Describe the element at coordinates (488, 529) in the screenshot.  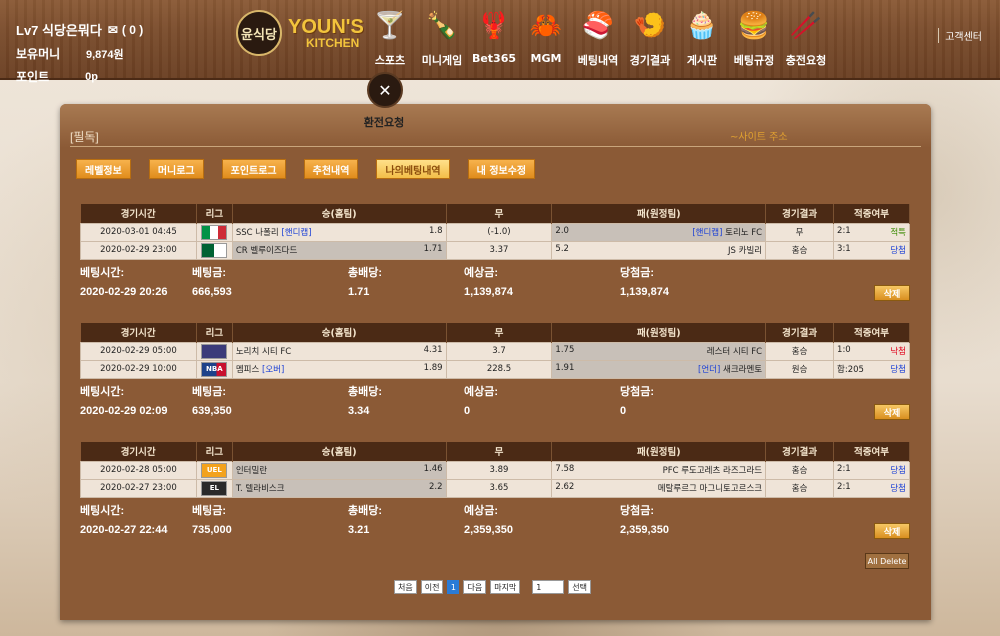
I see `expected-amount: 2,359,350` at that location.